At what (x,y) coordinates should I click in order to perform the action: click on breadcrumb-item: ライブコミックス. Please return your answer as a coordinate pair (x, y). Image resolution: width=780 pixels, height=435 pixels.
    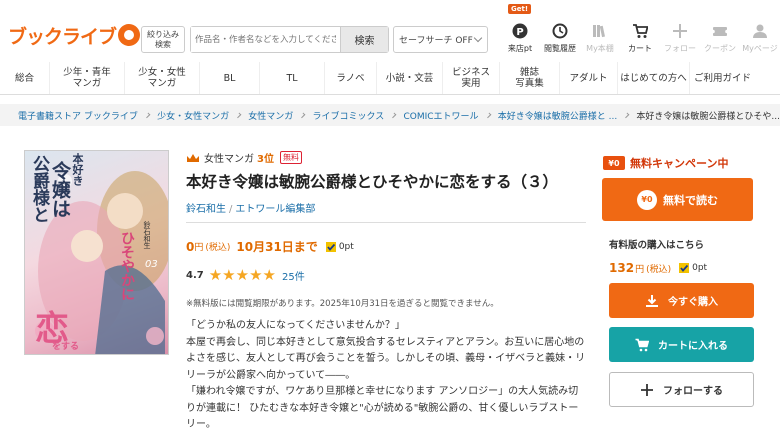
    Looking at the image, I should click on (349, 115).